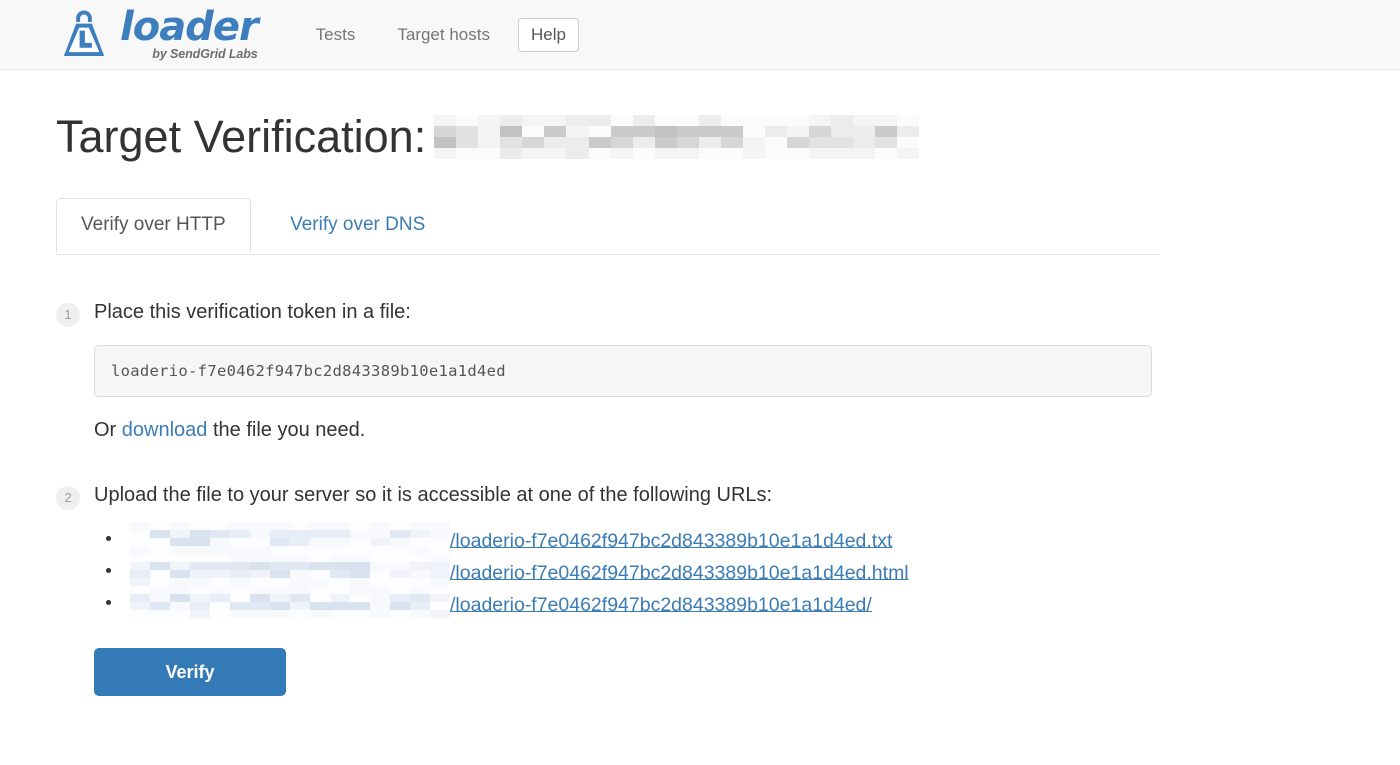  Describe the element at coordinates (241, 136) in the screenshot. I see `page-title-text: Target Verification:` at that location.